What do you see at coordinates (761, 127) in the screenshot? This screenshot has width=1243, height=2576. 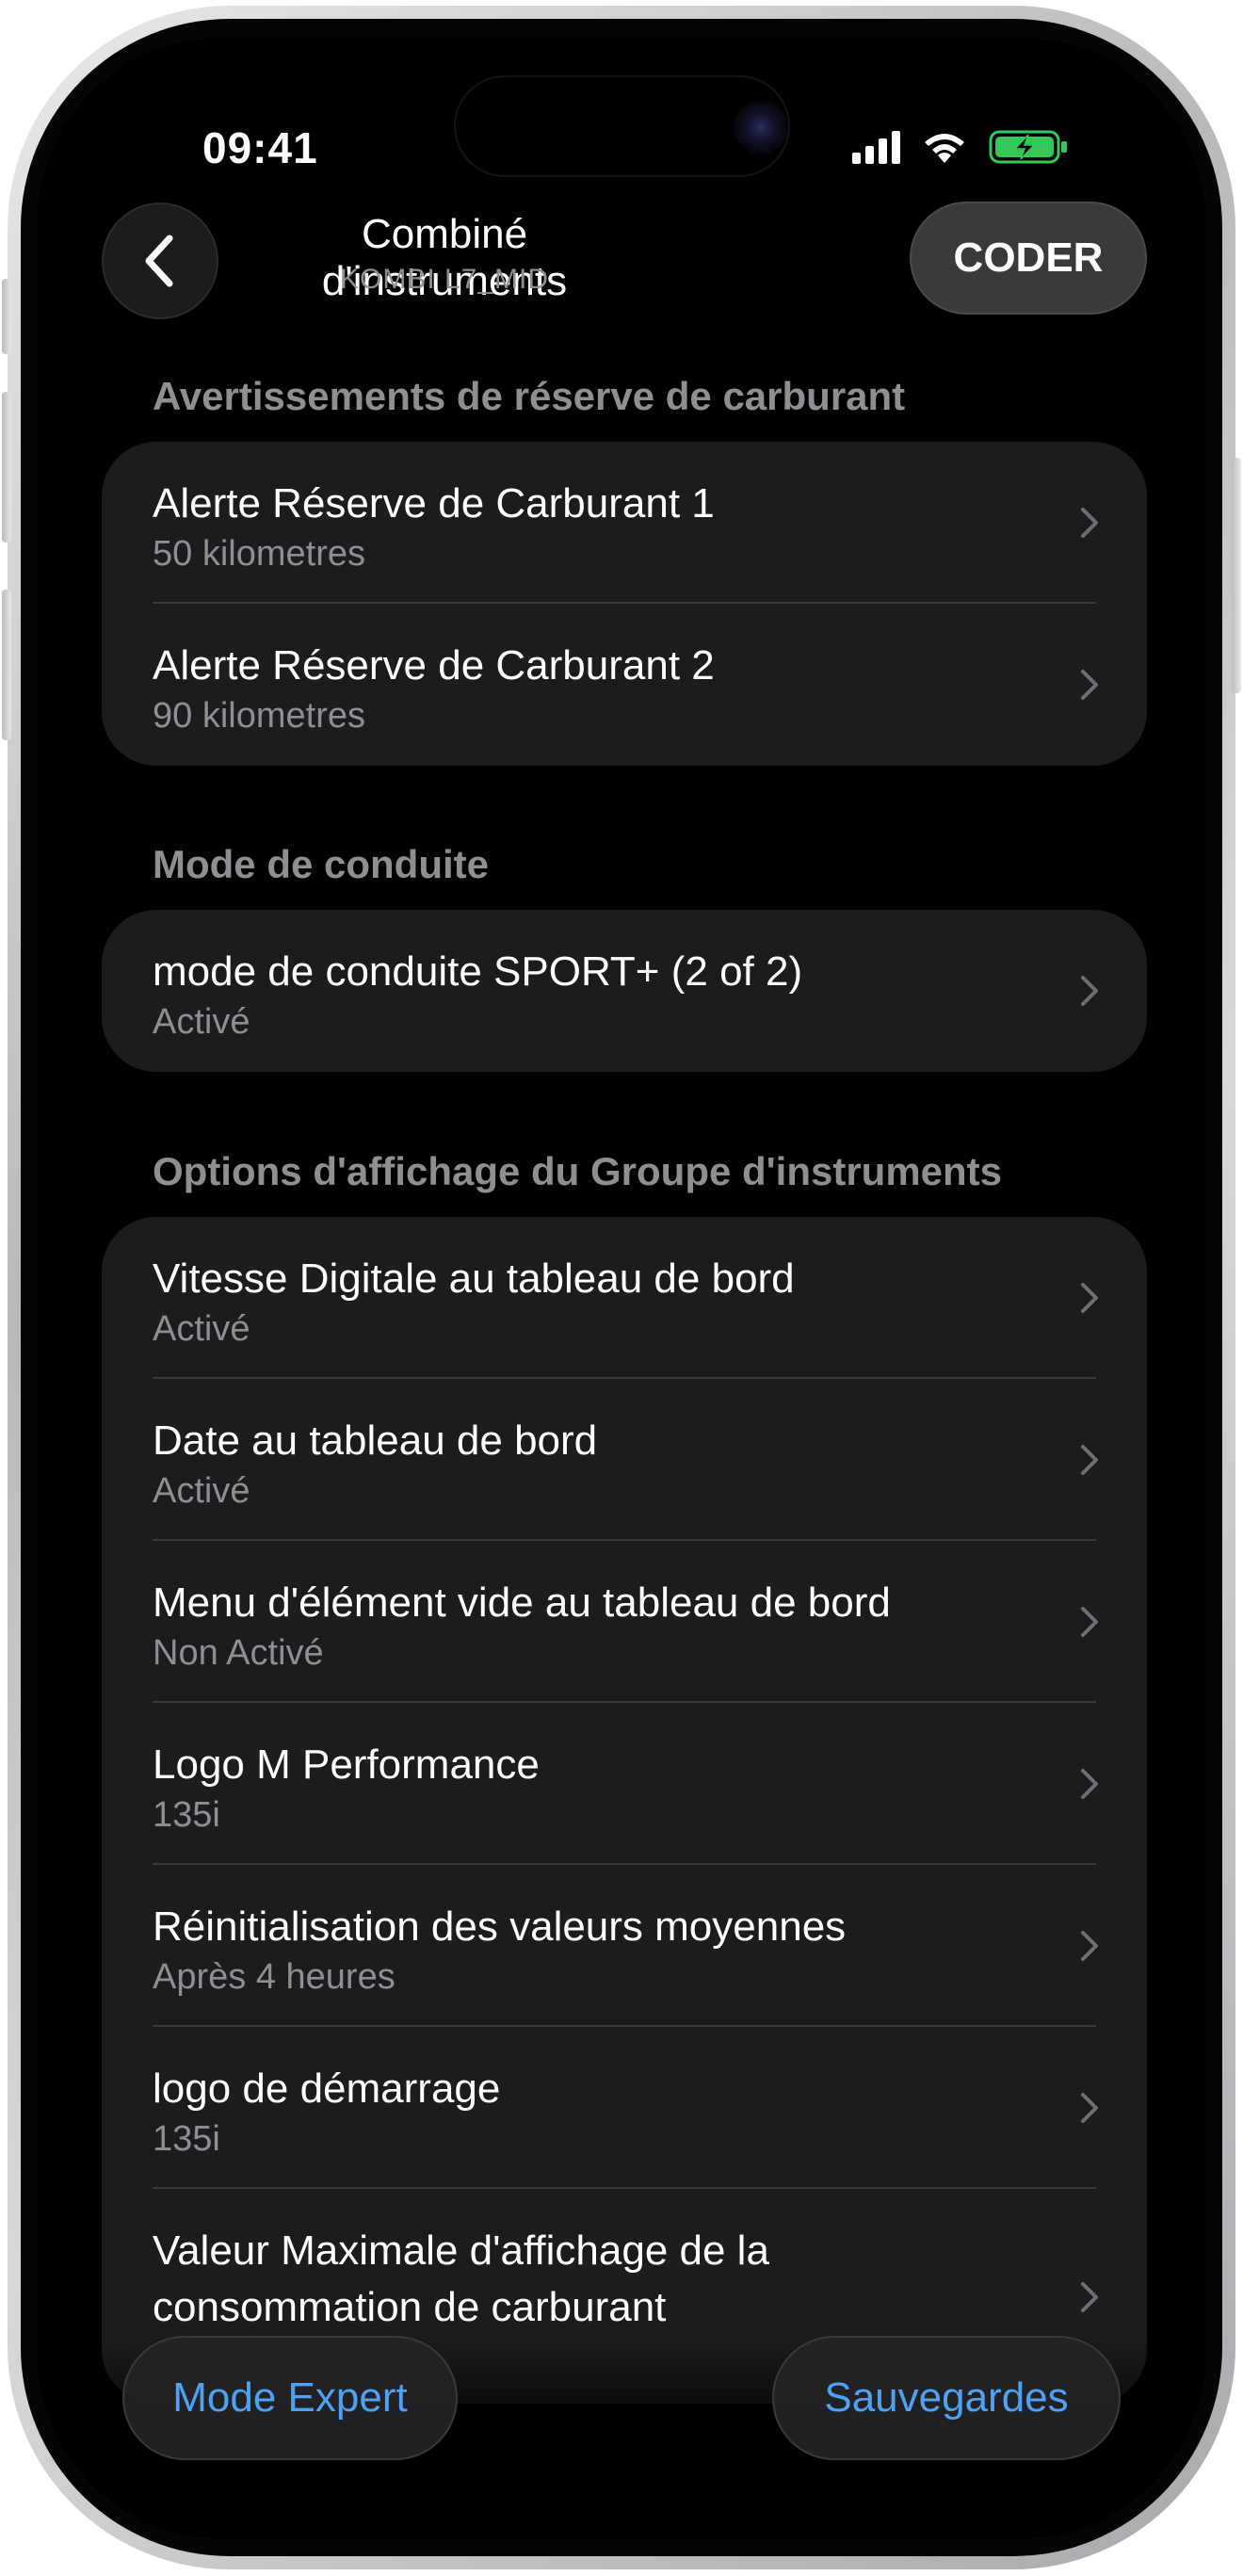 I see `front-camera-icon` at bounding box center [761, 127].